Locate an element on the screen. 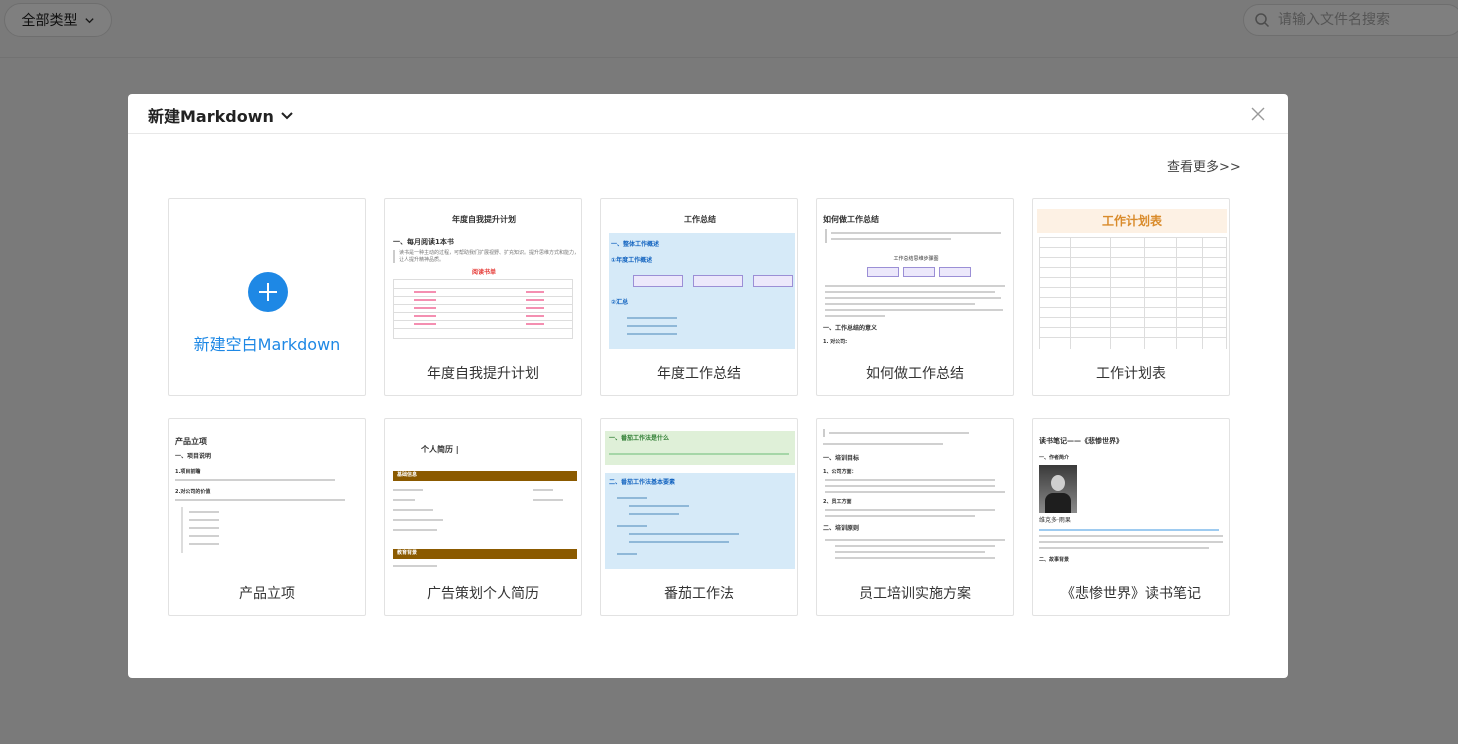  thumb-heading: 一、整体工作概述 is located at coordinates (635, 244).